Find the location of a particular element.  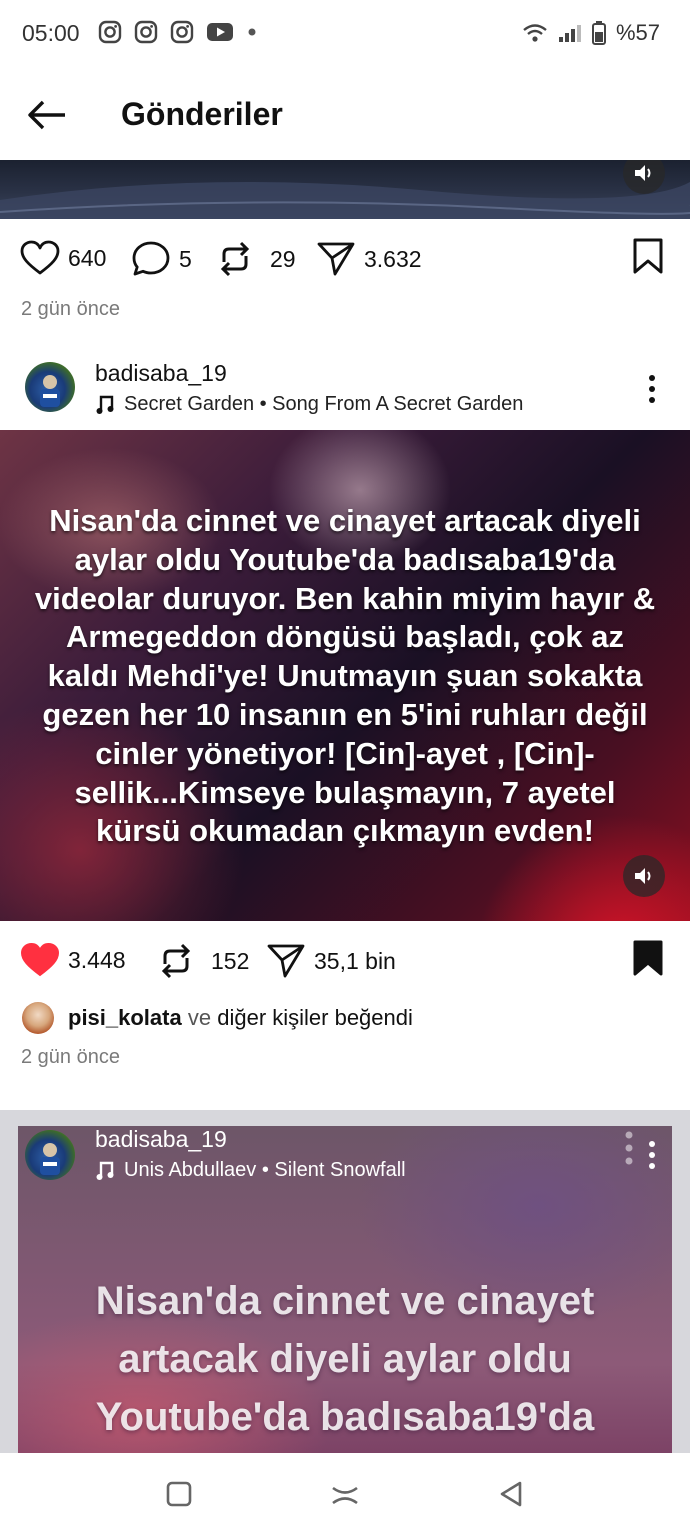

post-actions: 640 5 29 3.632 is located at coordinates (345, 258).